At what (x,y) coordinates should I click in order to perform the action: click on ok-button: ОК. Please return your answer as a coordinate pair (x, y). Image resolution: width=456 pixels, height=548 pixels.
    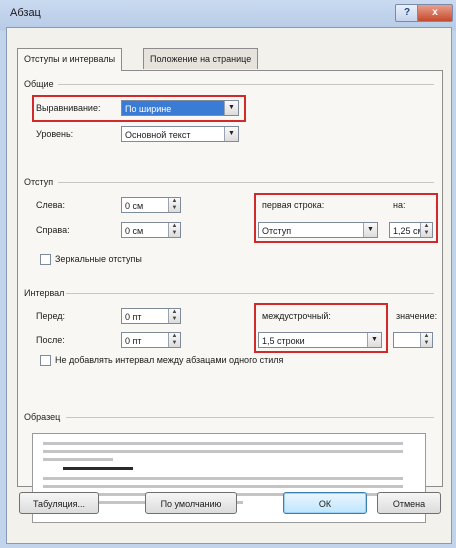
    Looking at the image, I should click on (325, 503).